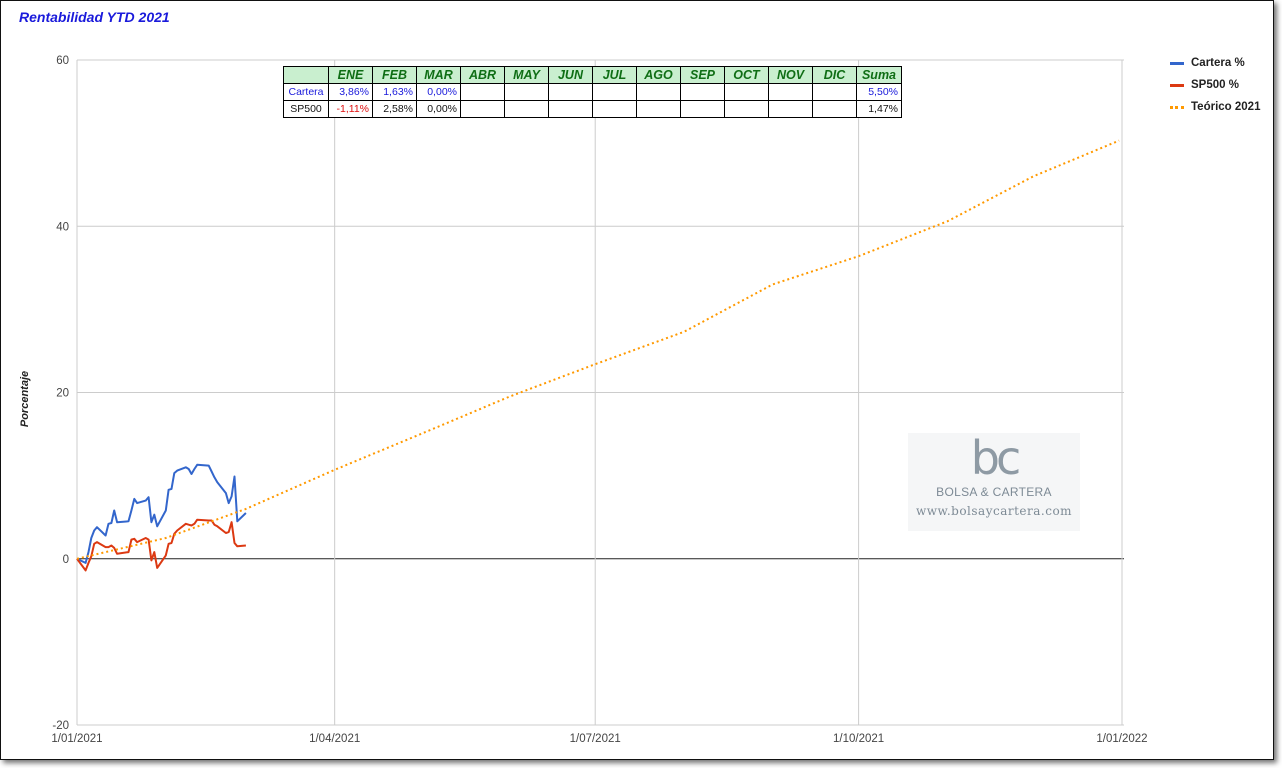 The image size is (1282, 768). Describe the element at coordinates (306, 75) in the screenshot. I see `table-header-cell` at that location.